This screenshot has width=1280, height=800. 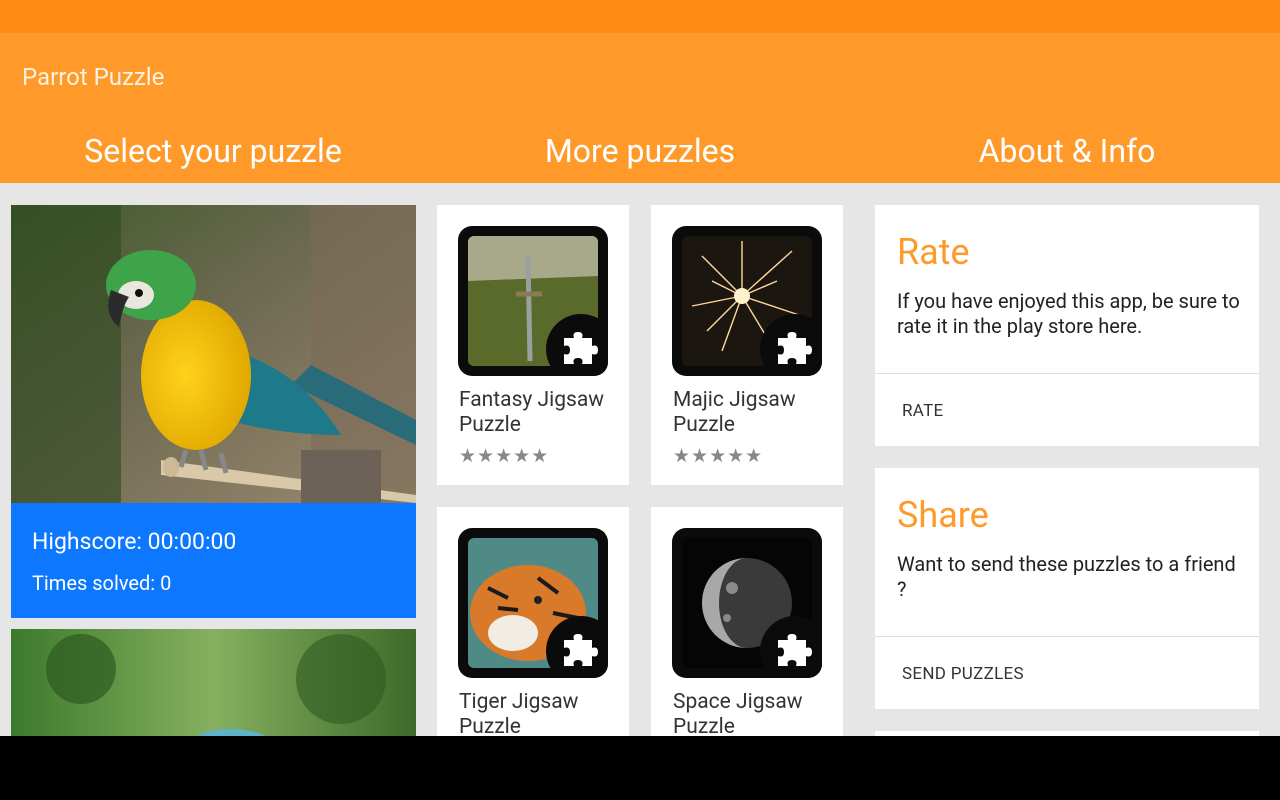 I want to click on game-card-tiger: Tiger Jigsaw Puzzle, so click(x=533, y=621).